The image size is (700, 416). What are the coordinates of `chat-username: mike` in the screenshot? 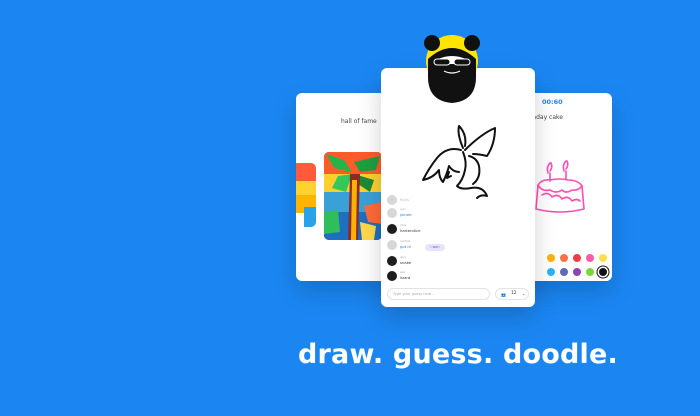 It's located at (403, 225).